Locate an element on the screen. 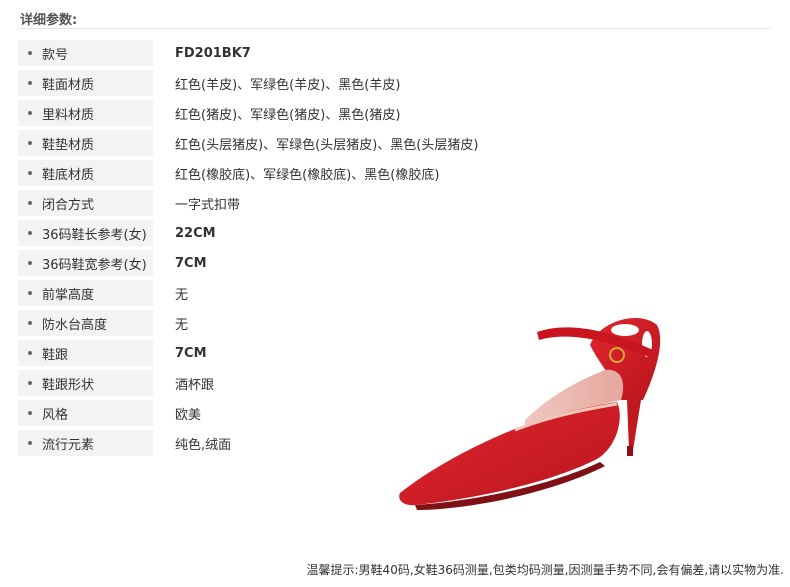 This screenshot has height=587, width=790. spec-label-cell: 鞋跟 is located at coordinates (85, 353).